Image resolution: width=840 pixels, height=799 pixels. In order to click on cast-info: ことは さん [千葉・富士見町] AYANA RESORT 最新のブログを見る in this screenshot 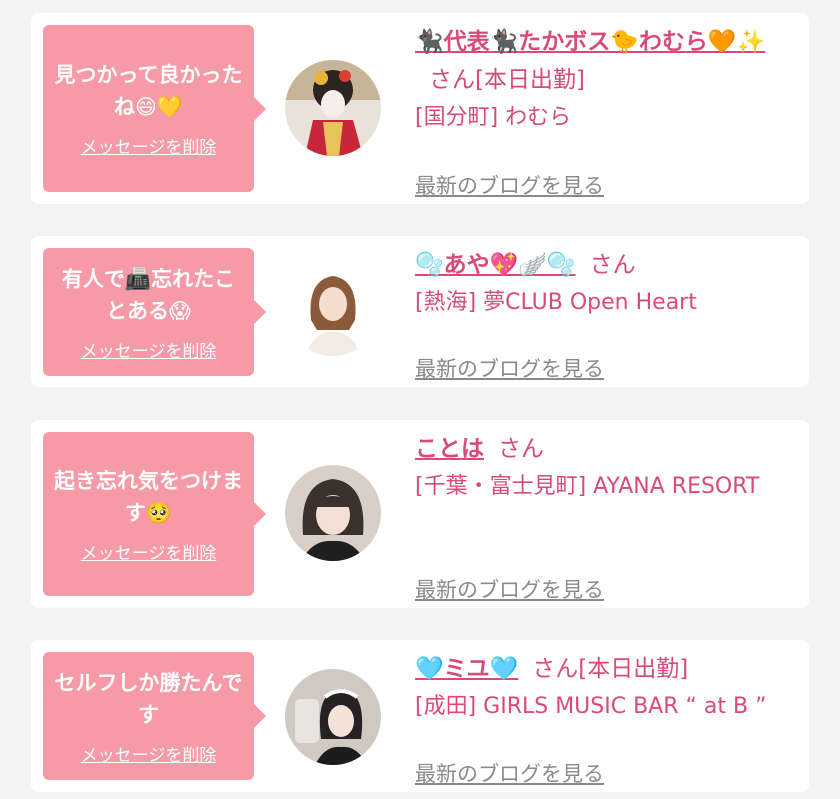, I will do `click(605, 516)`.